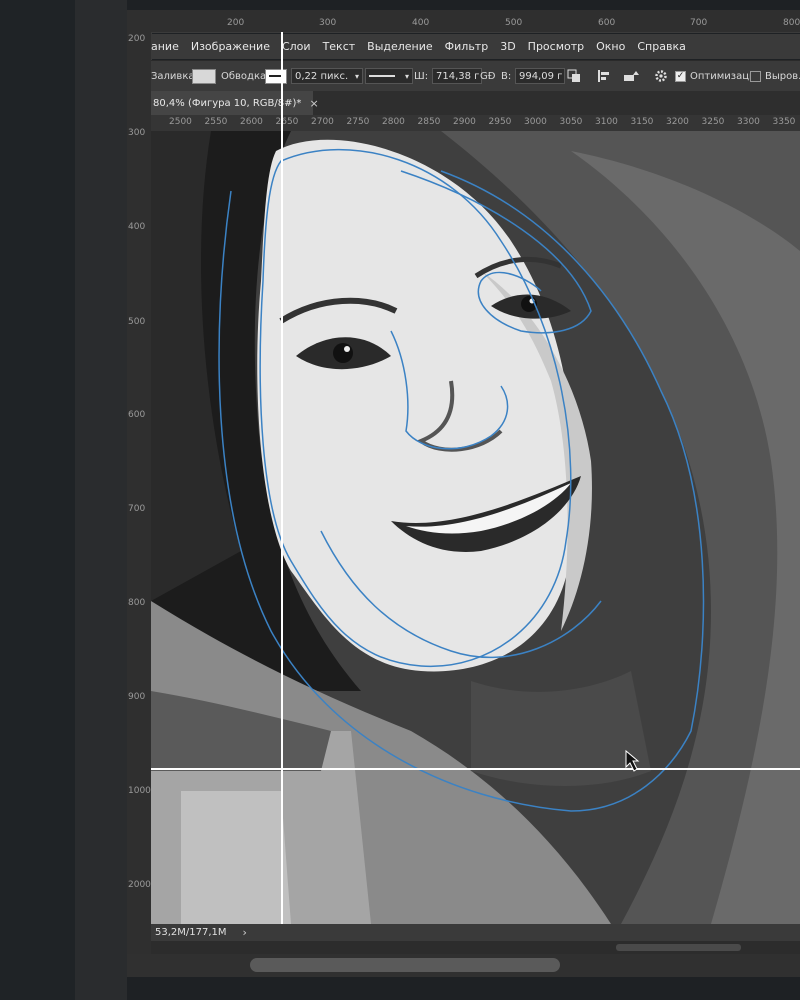  I want to click on doc-ruler-label: 3050, so click(571, 122).